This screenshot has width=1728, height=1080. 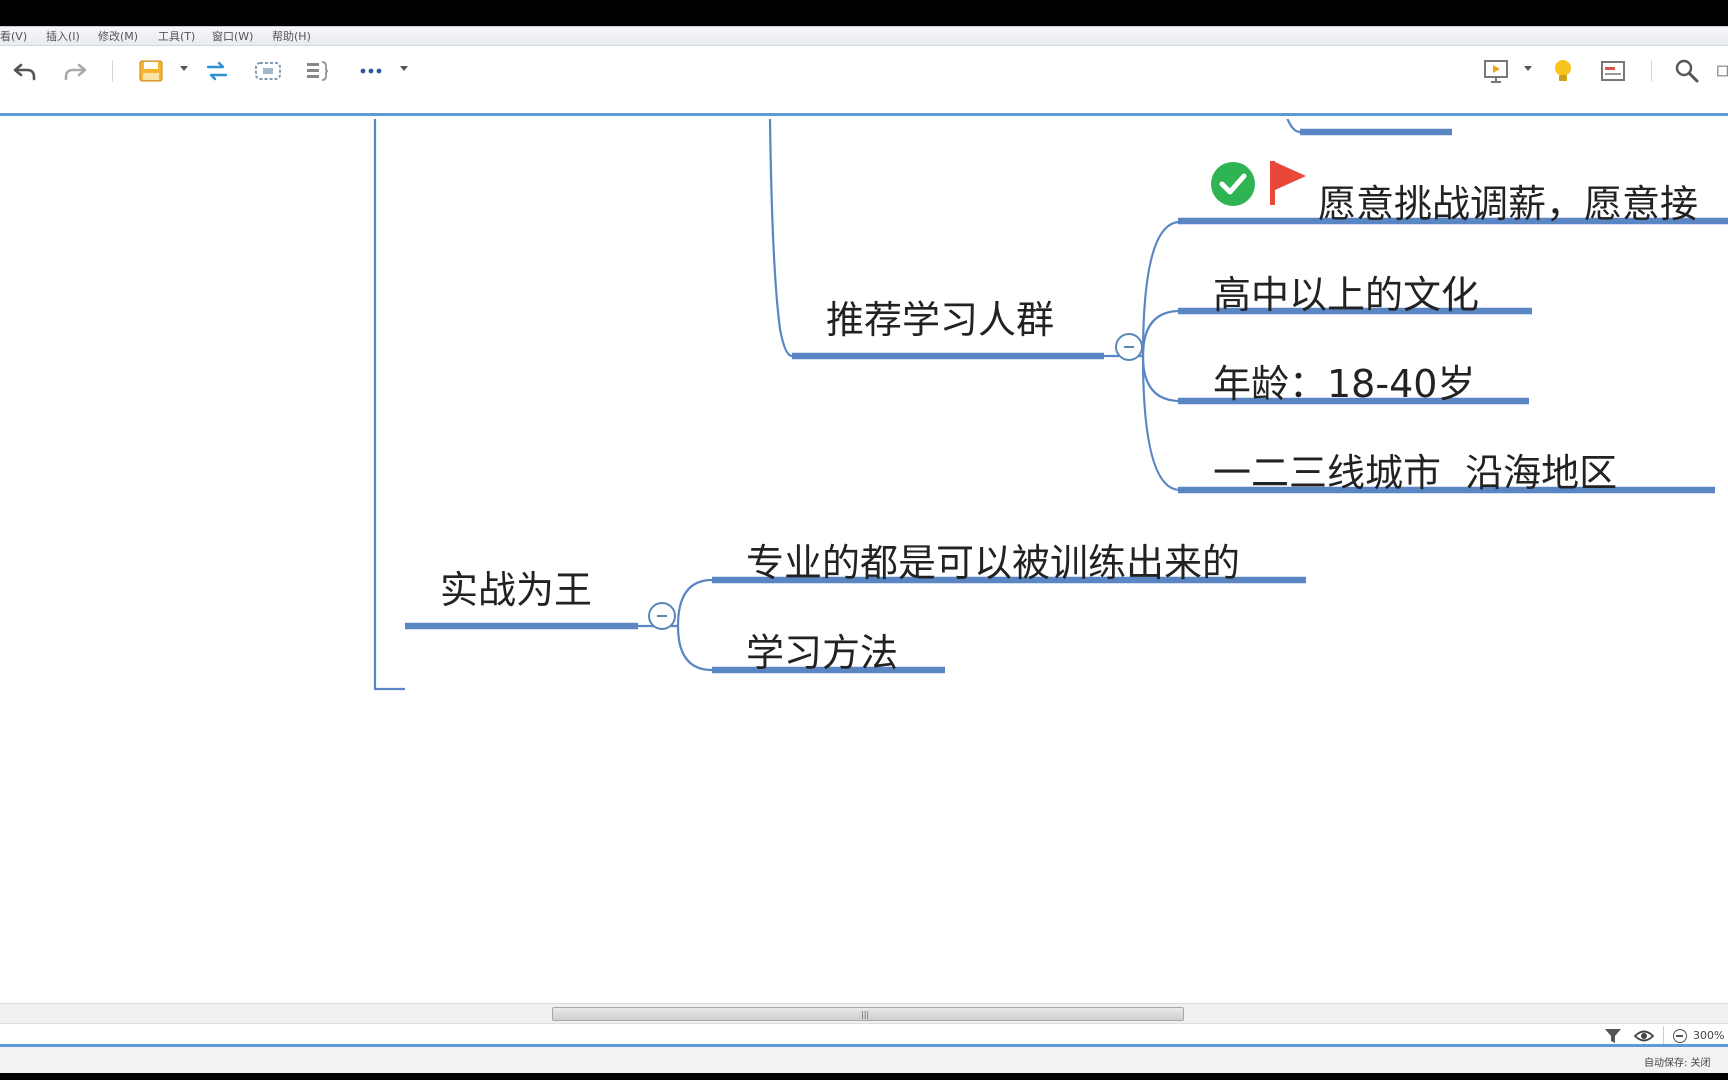 What do you see at coordinates (694, 648) in the screenshot?
I see `group2-child2-connector` at bounding box center [694, 648].